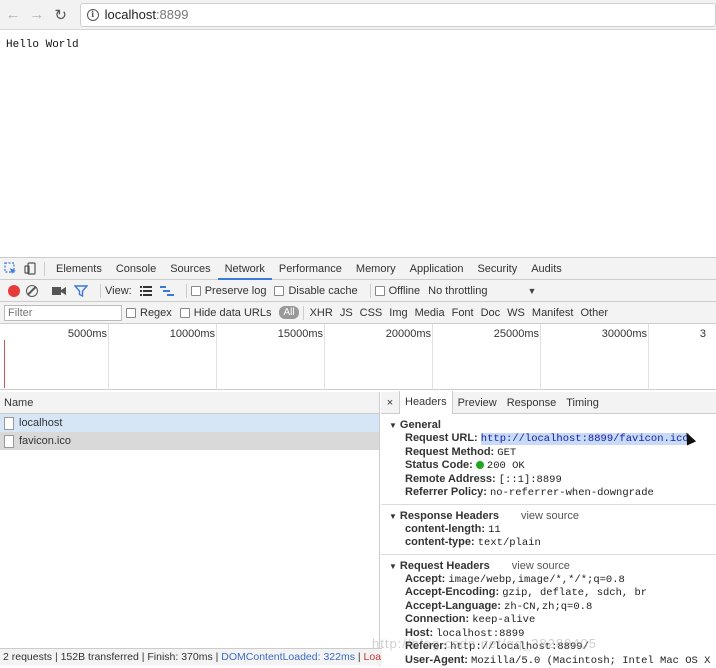  Describe the element at coordinates (552, 530) in the screenshot. I see `header-row: content-length: 11` at that location.